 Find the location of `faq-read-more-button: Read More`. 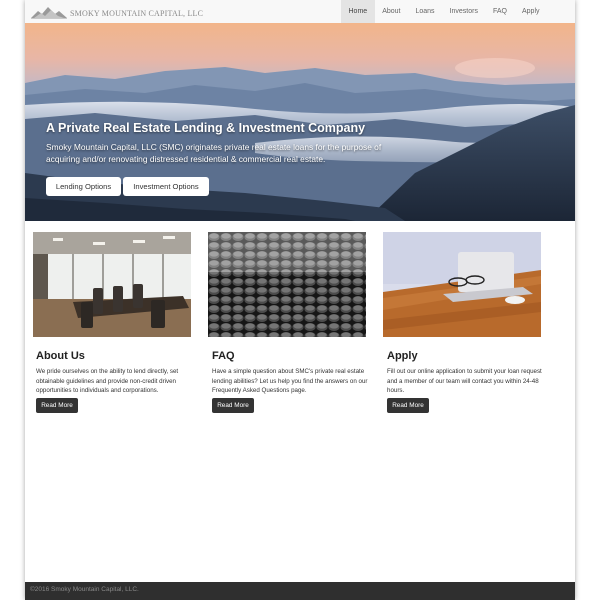

faq-read-more-button: Read More is located at coordinates (233, 405).